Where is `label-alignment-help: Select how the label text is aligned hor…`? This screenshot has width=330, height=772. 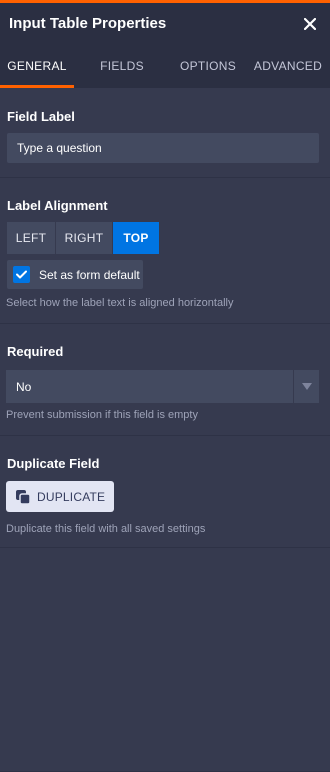 label-alignment-help: Select how the label text is aligned hor… is located at coordinates (120, 303).